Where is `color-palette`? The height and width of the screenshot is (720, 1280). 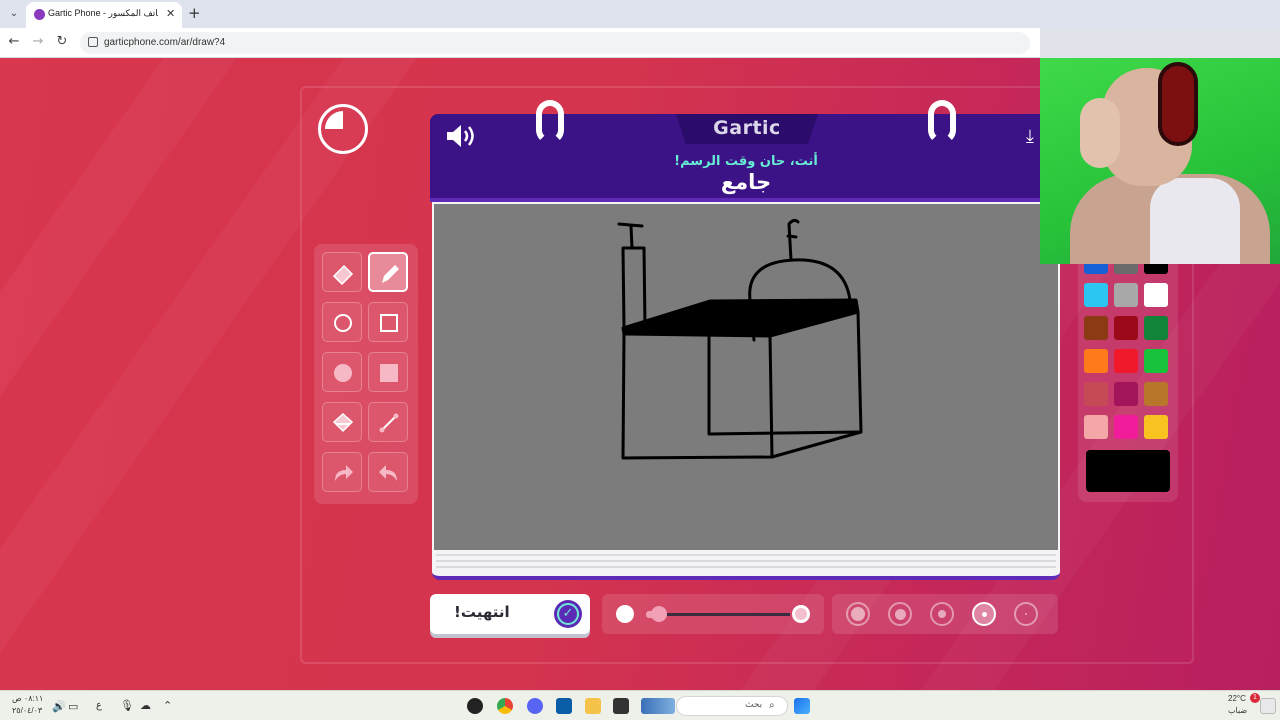 color-palette is located at coordinates (1128, 373).